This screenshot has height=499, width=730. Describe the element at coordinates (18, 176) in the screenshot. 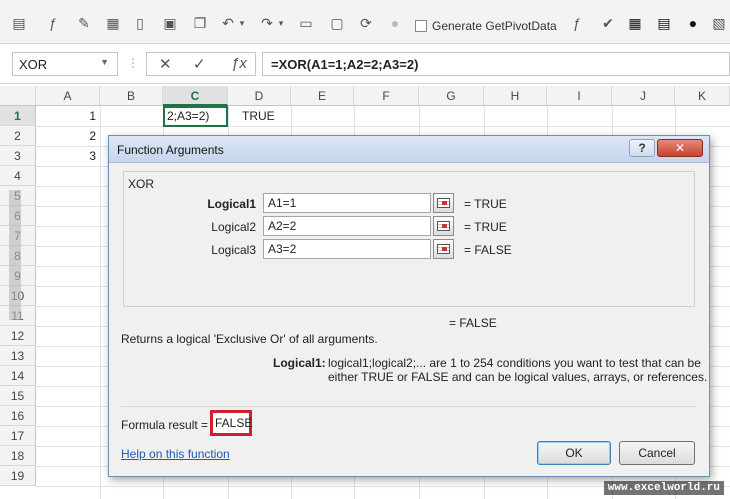

I see `row-header-4: 4` at that location.